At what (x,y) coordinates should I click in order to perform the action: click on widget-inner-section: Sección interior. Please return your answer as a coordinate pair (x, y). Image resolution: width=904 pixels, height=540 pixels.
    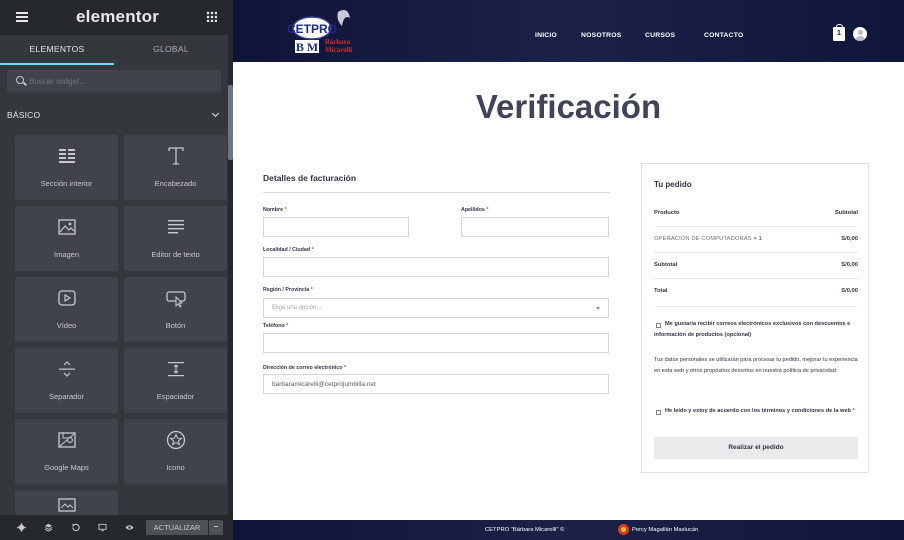
    Looking at the image, I should click on (66, 167).